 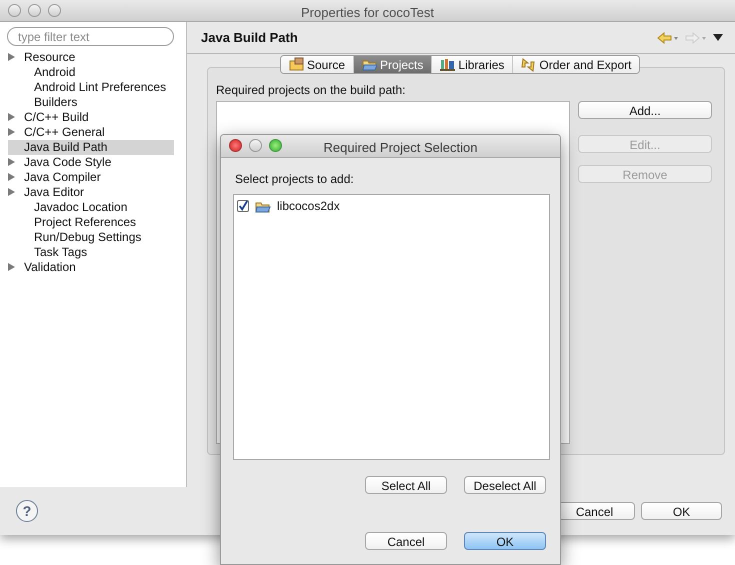 What do you see at coordinates (308, 206) in the screenshot?
I see `project-name: libcocos2dx` at bounding box center [308, 206].